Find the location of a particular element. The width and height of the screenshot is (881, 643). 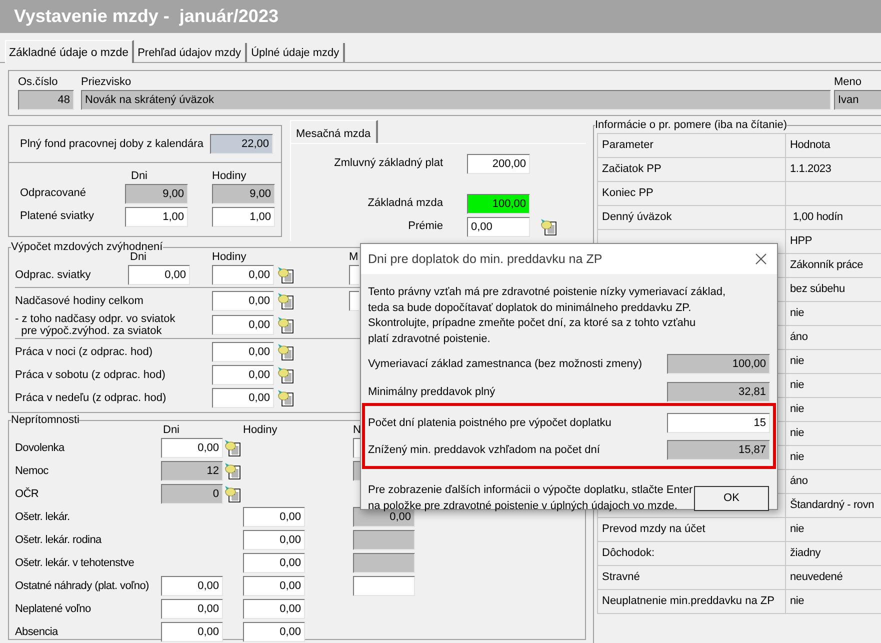

column-header: Hodiny is located at coordinates (229, 176).